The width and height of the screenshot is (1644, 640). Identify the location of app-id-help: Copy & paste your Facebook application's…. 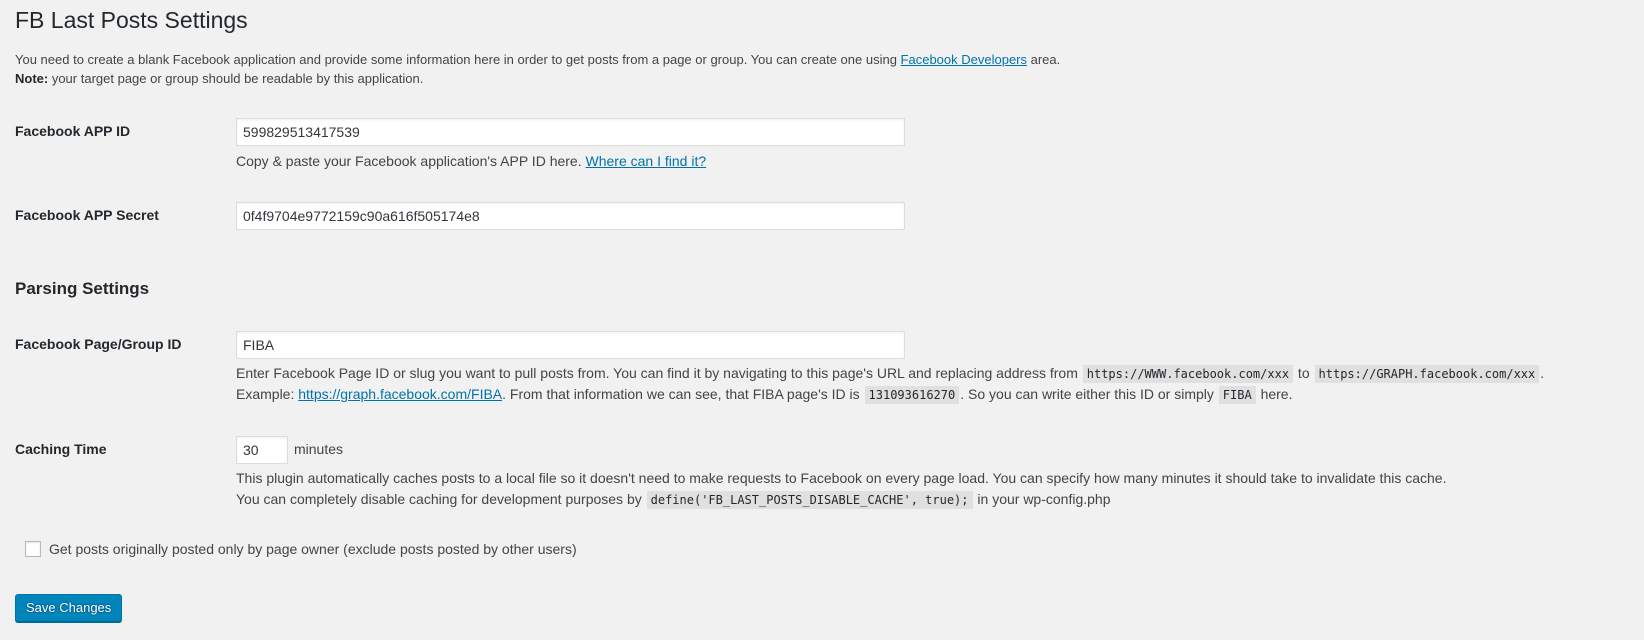
(471, 161).